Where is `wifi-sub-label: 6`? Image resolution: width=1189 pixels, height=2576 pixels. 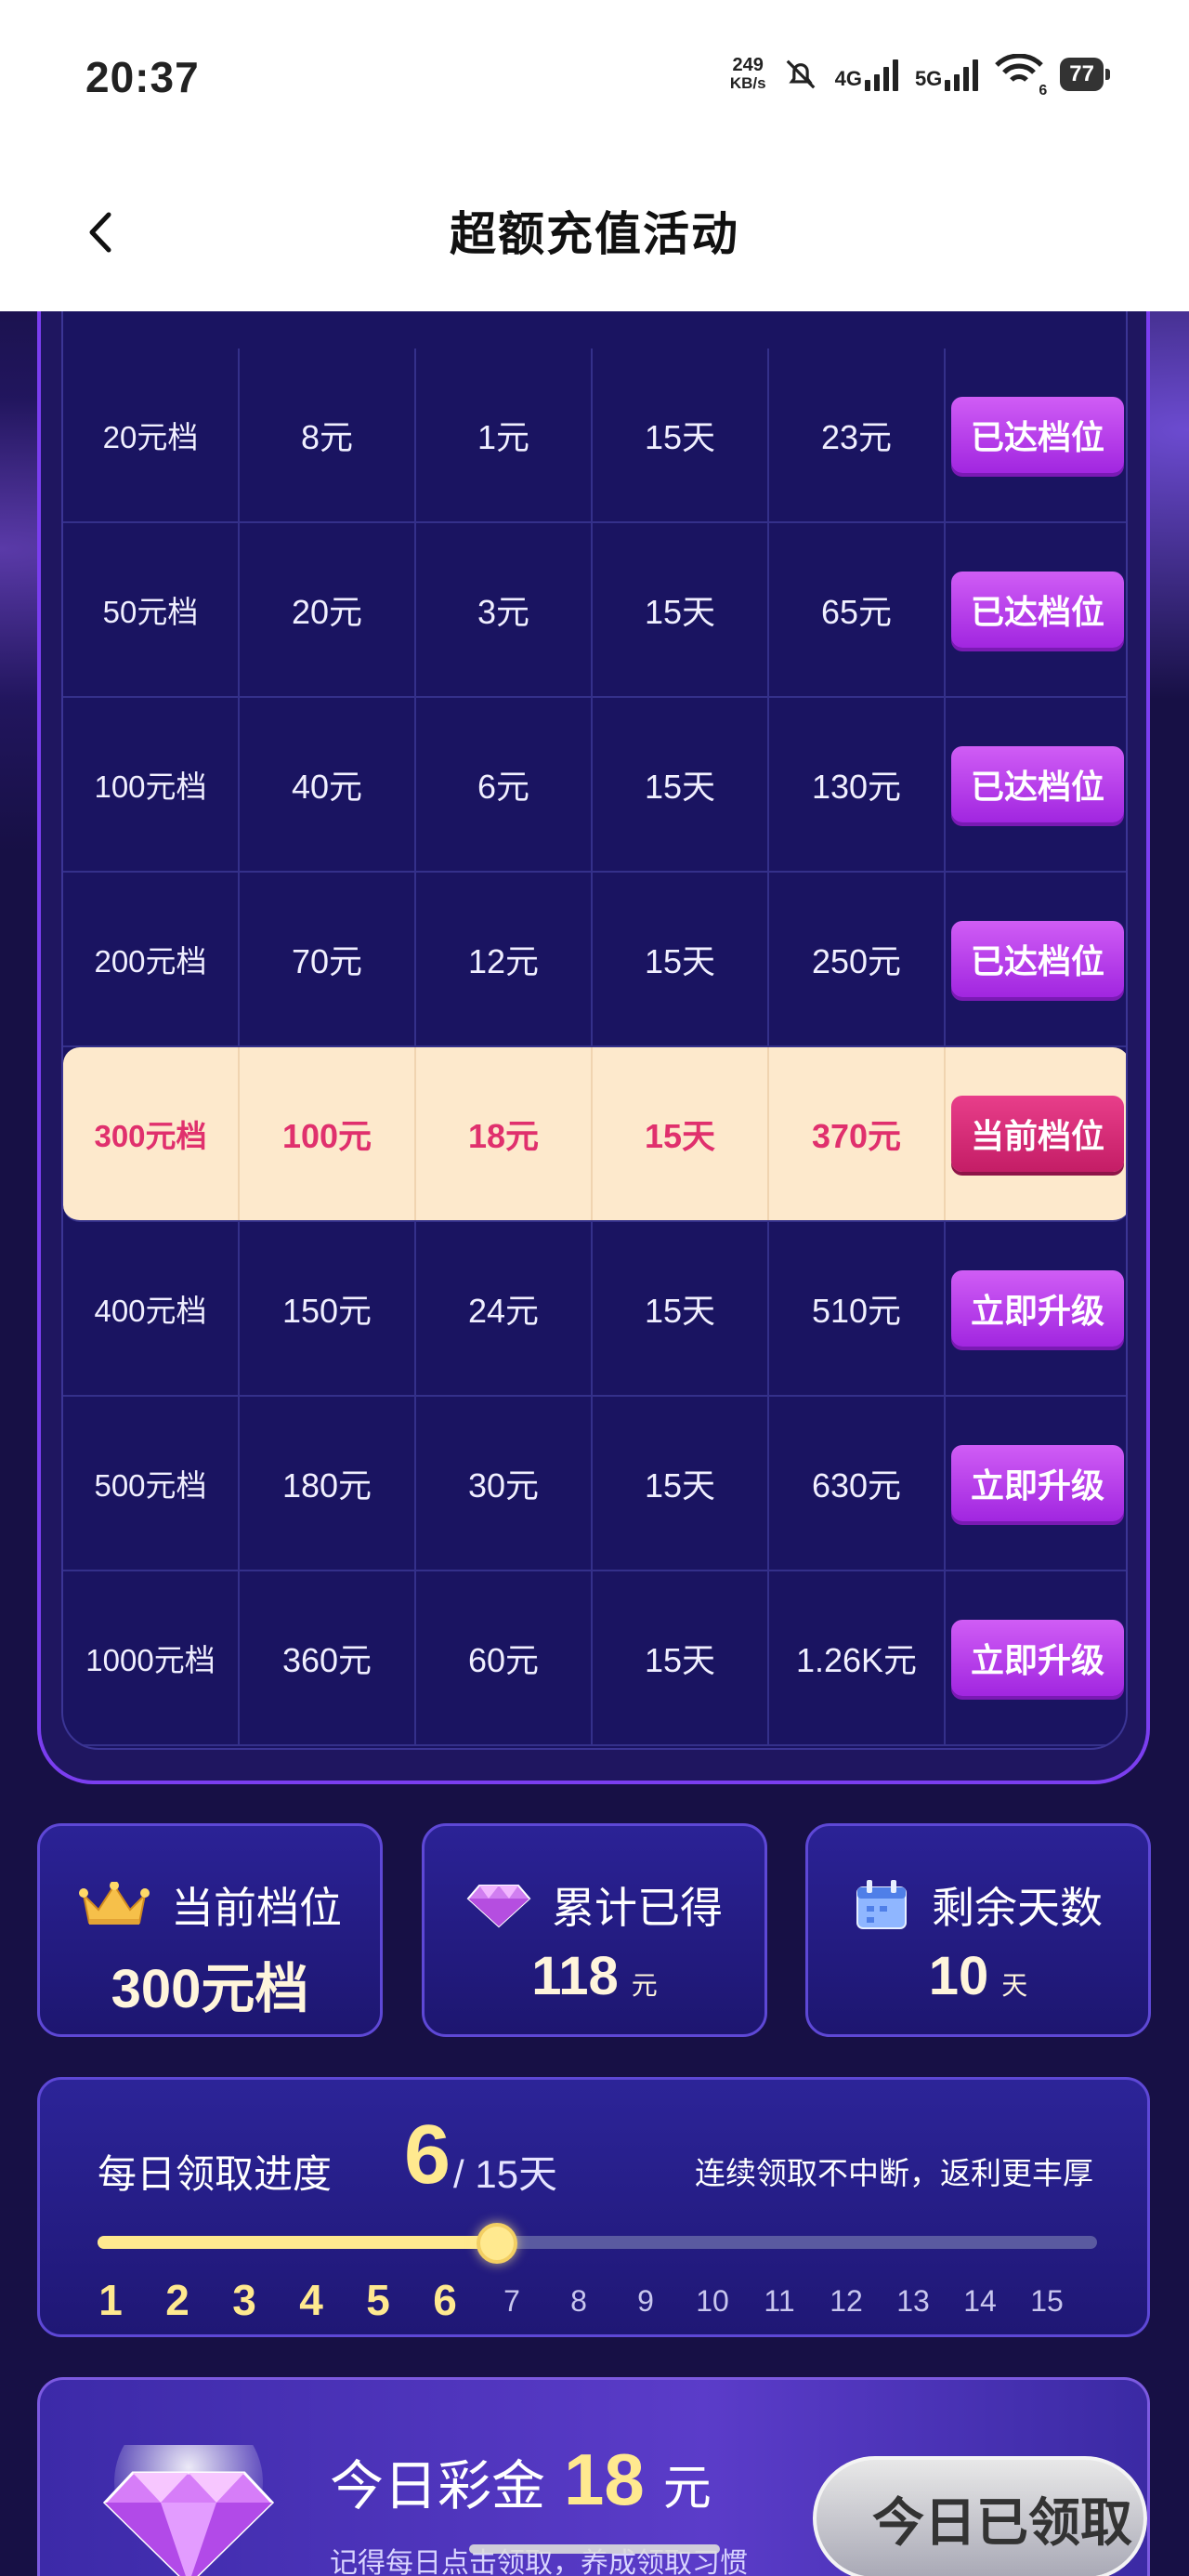 wifi-sub-label: 6 is located at coordinates (1043, 91).